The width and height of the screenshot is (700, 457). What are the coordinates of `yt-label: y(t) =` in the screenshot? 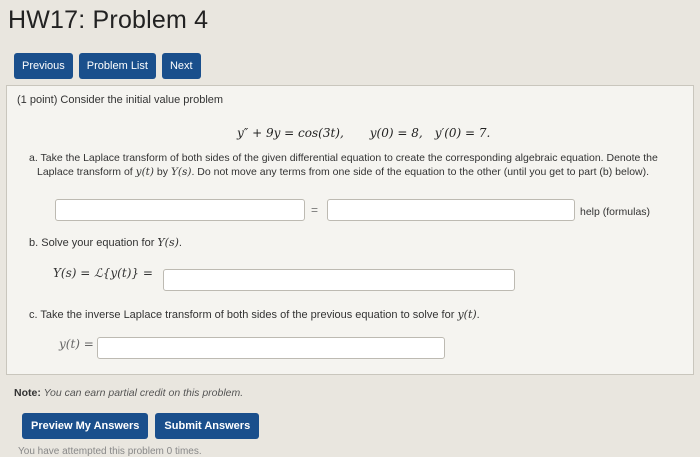 It's located at (76, 344).